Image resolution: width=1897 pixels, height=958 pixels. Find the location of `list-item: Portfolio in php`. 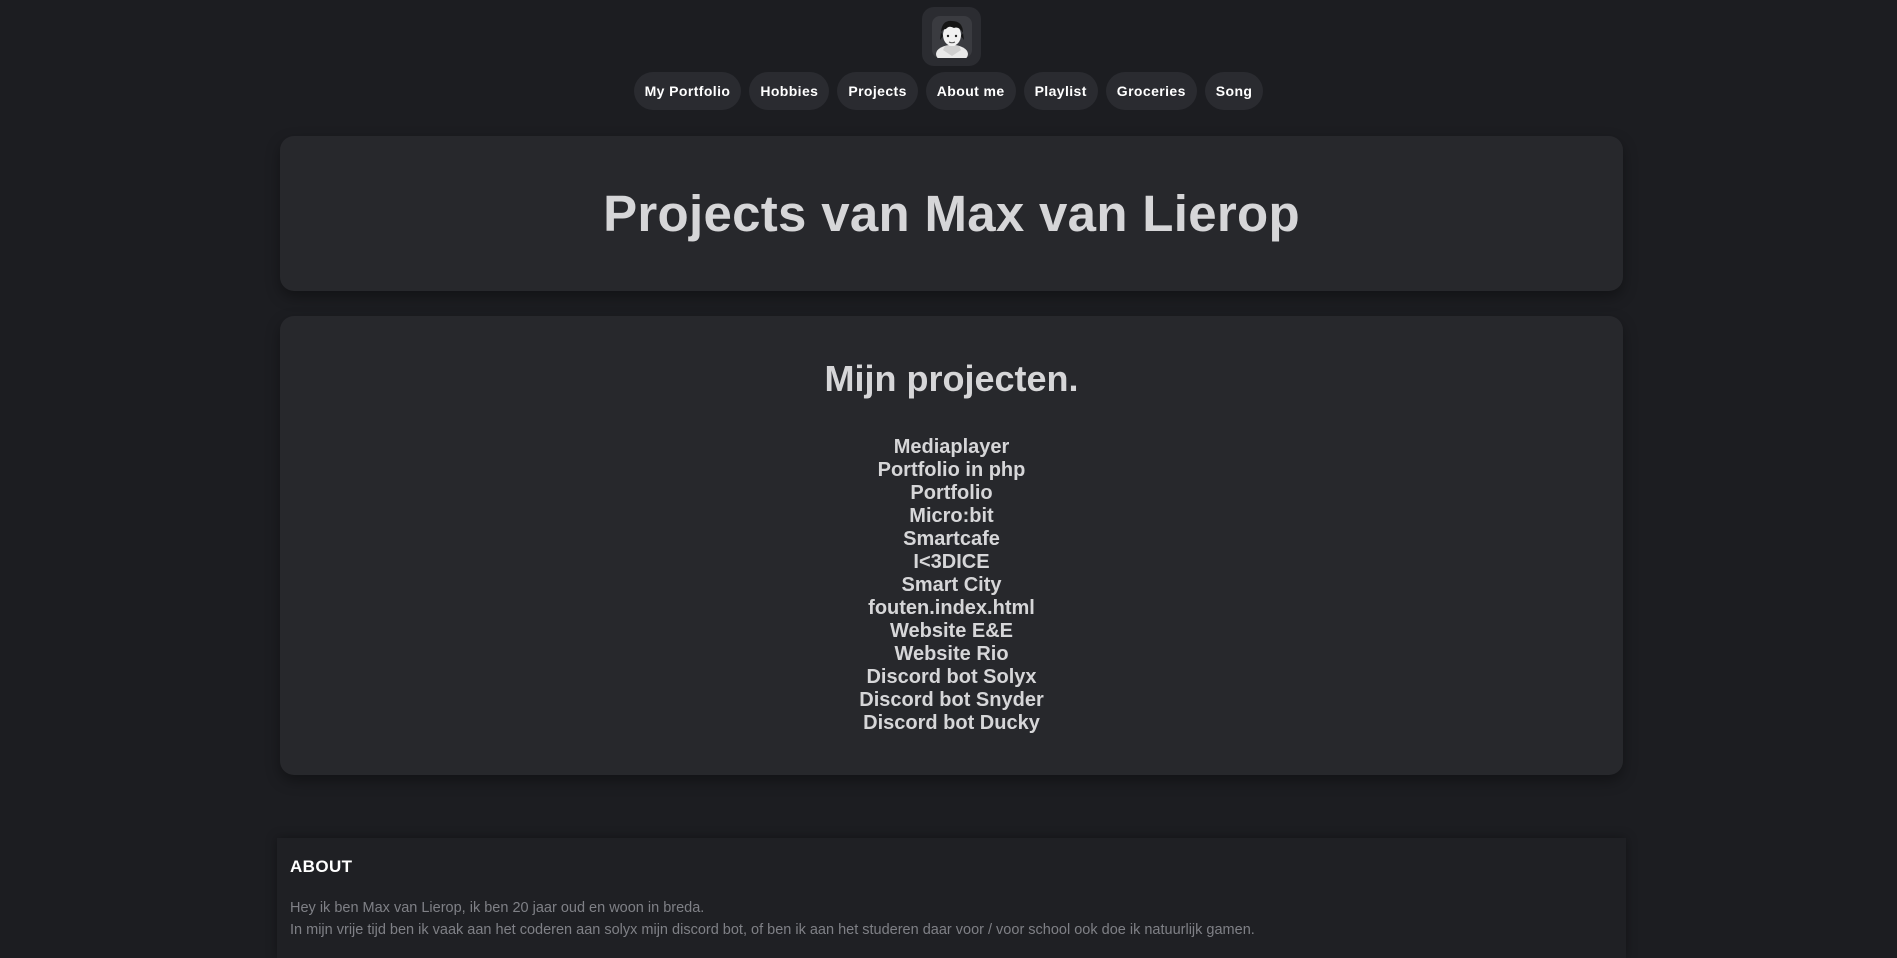

list-item: Portfolio in php is located at coordinates (951, 470).